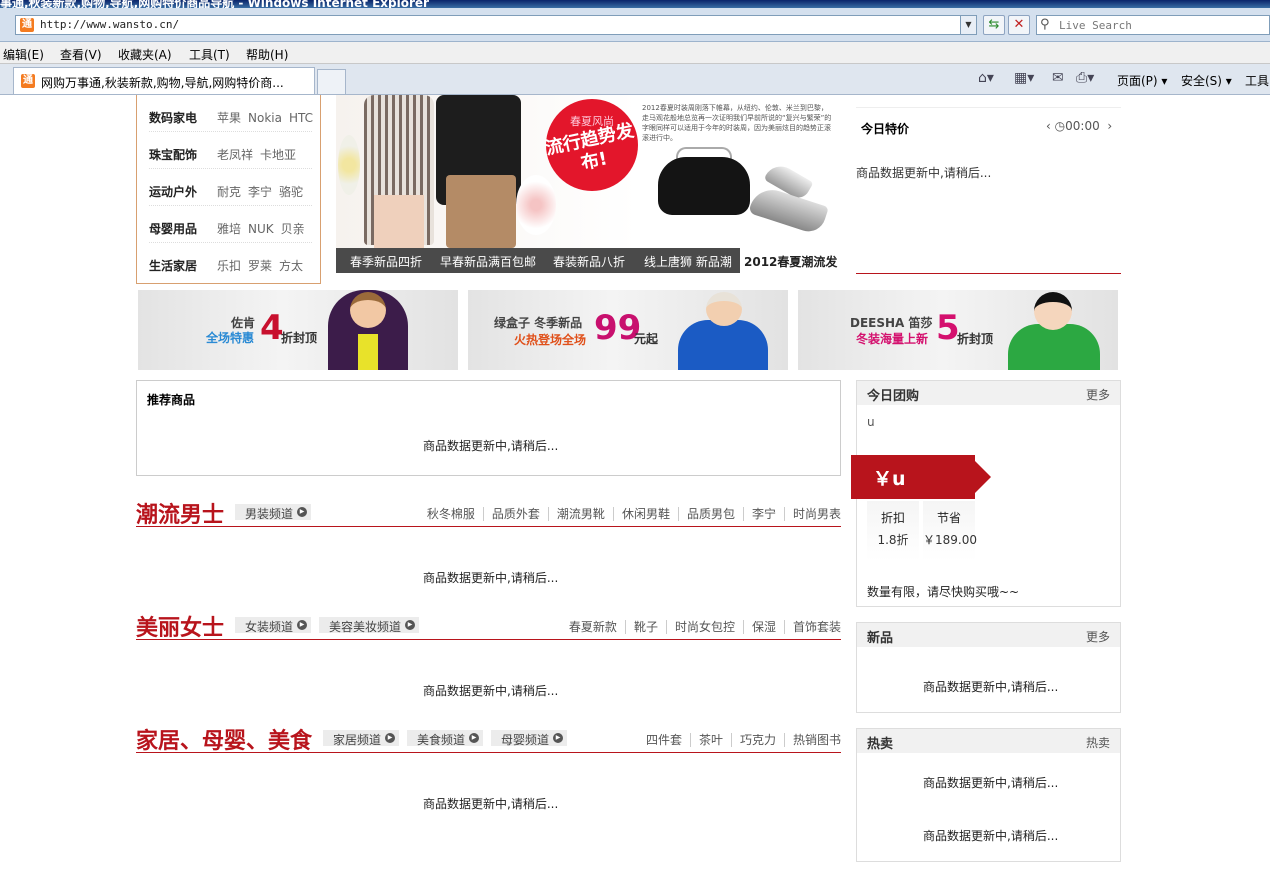 The image size is (1270, 882). Describe the element at coordinates (23, 54) in the screenshot. I see `menu-edit: 编辑(E)` at that location.